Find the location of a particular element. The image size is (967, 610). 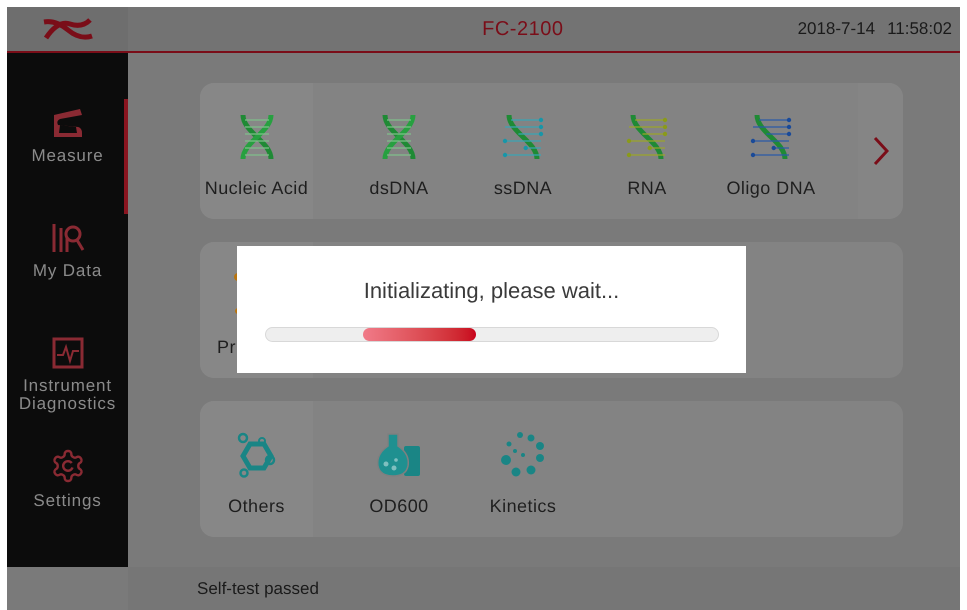

measure-type-button: ssDNA is located at coordinates (523, 151).